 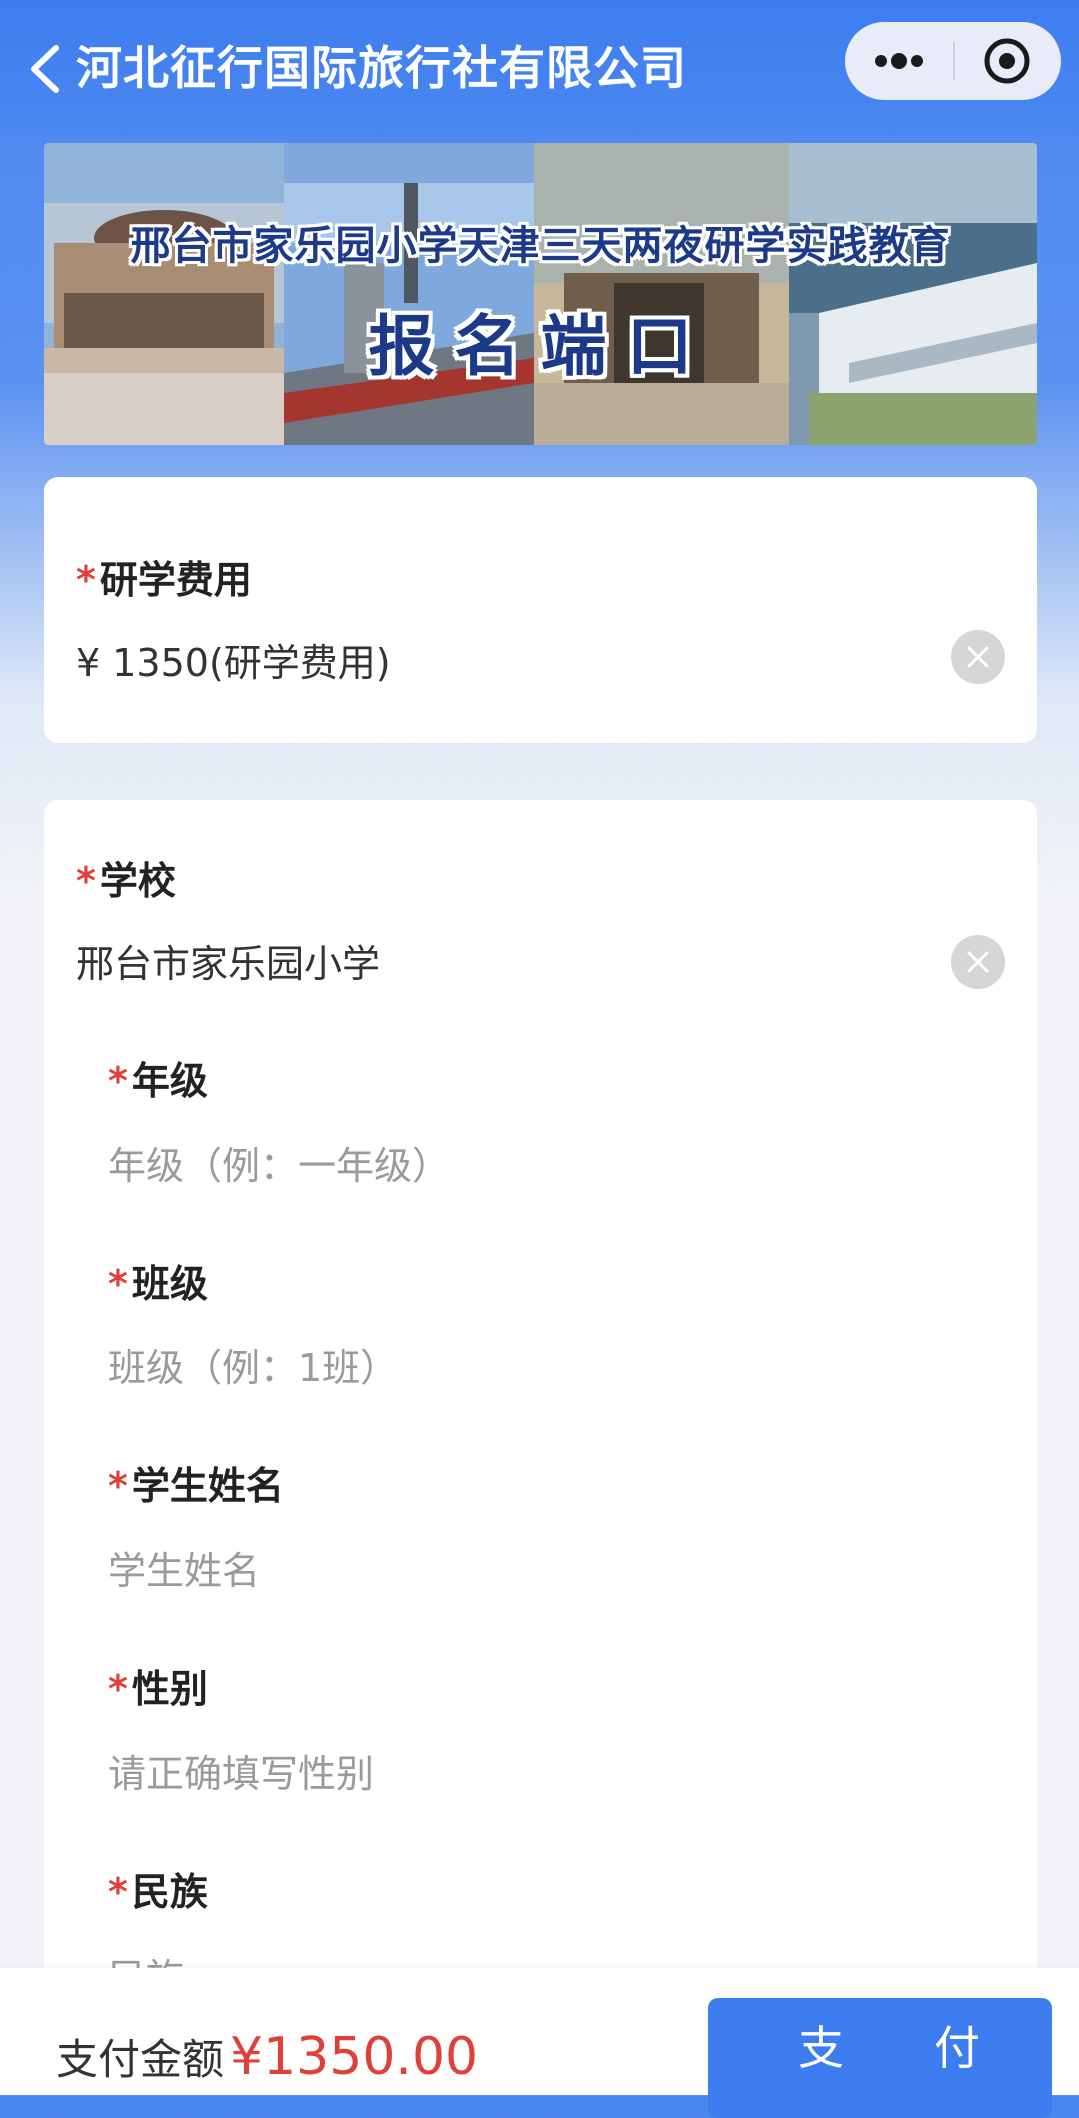 What do you see at coordinates (169, 1284) in the screenshot?
I see `class-label-text: 班级` at bounding box center [169, 1284].